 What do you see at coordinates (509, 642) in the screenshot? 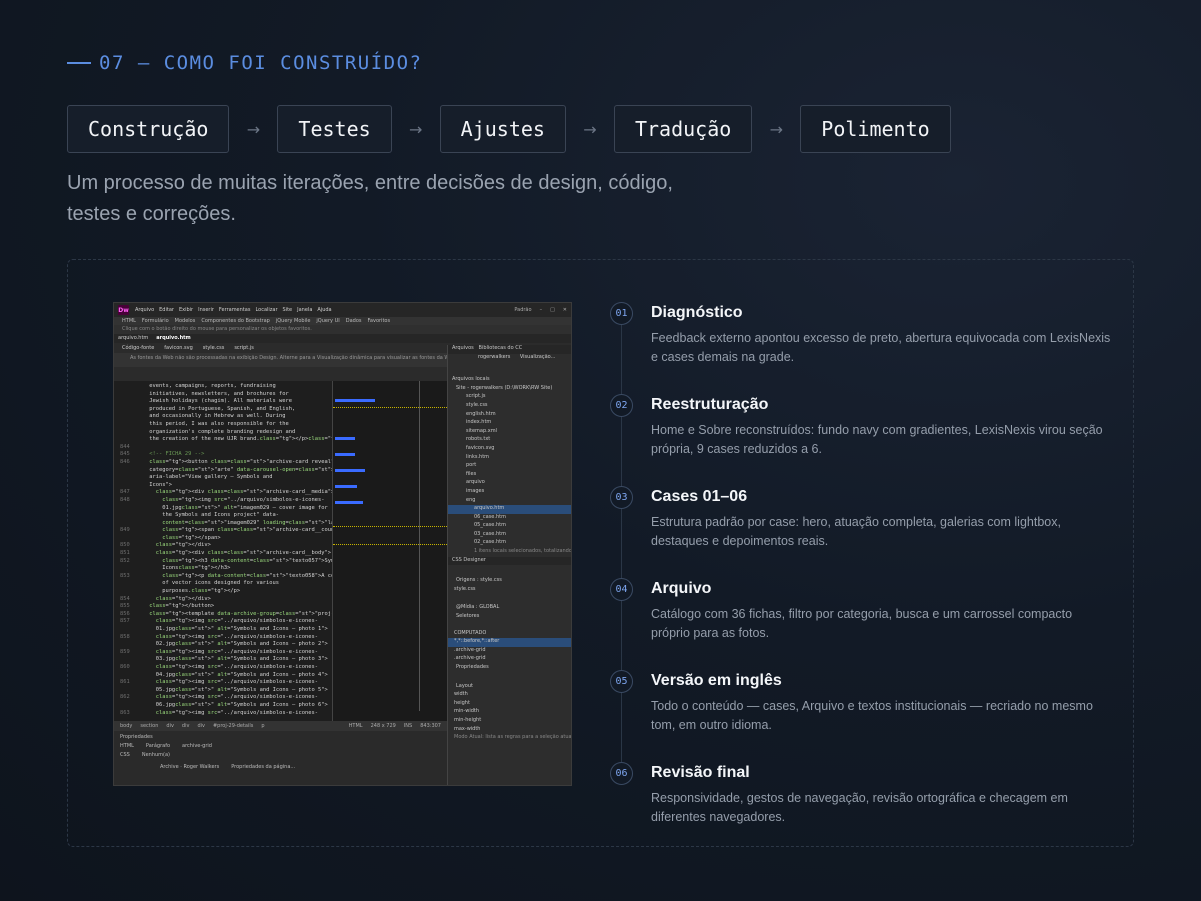
I see `css-selected-rule: *,*::before,*::after` at bounding box center [509, 642].